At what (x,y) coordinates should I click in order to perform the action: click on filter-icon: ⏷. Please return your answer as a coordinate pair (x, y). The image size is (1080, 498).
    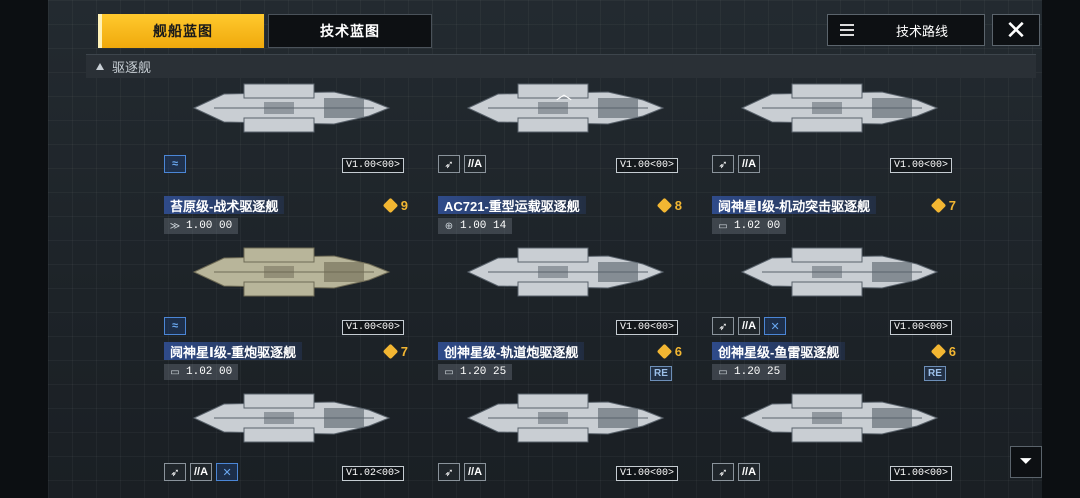
    Looking at the image, I should click on (1026, 461).